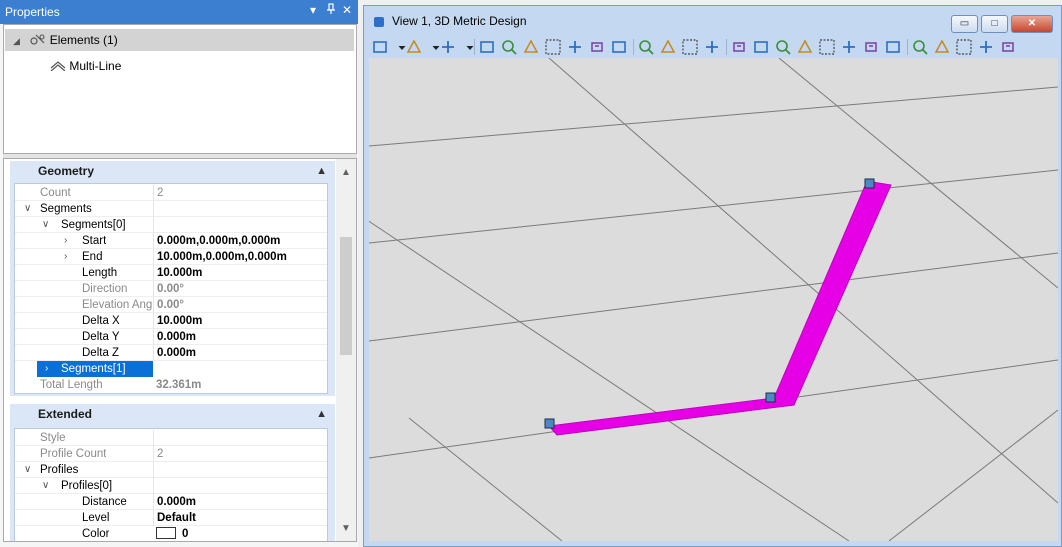  What do you see at coordinates (240, 533) in the screenshot?
I see `property-value: 0` at bounding box center [240, 533].